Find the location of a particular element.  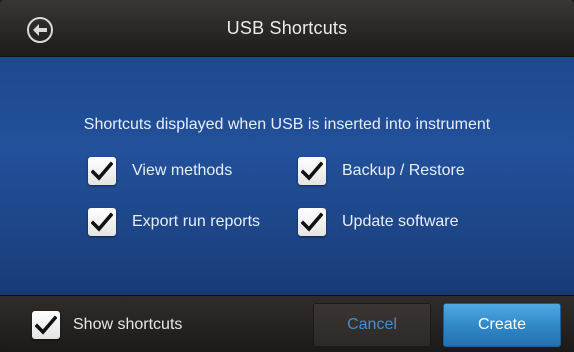

view-methods-label: View methods is located at coordinates (182, 170).